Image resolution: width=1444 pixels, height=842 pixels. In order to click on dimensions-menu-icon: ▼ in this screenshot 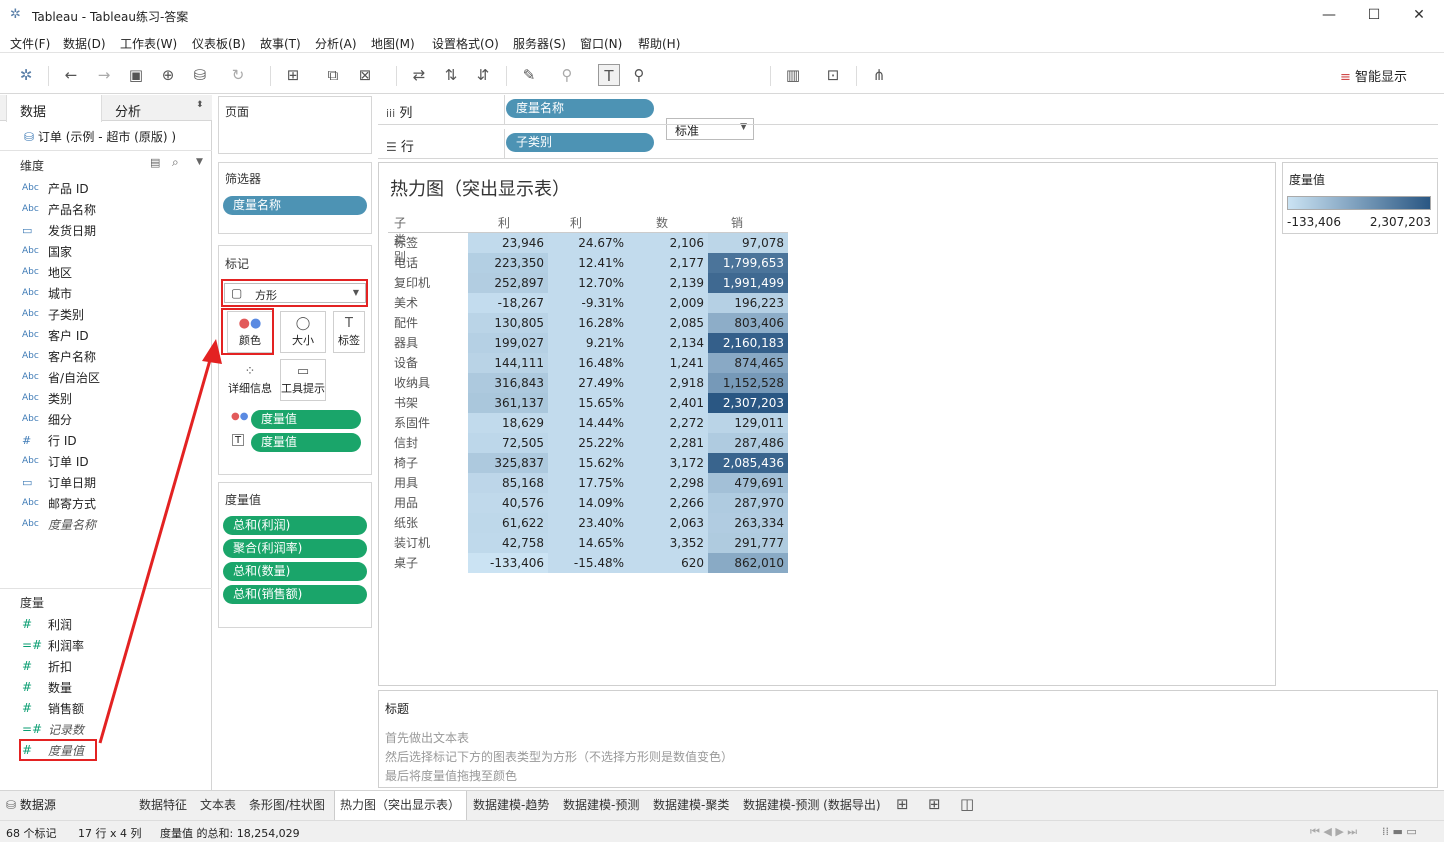, I will do `click(199, 162)`.